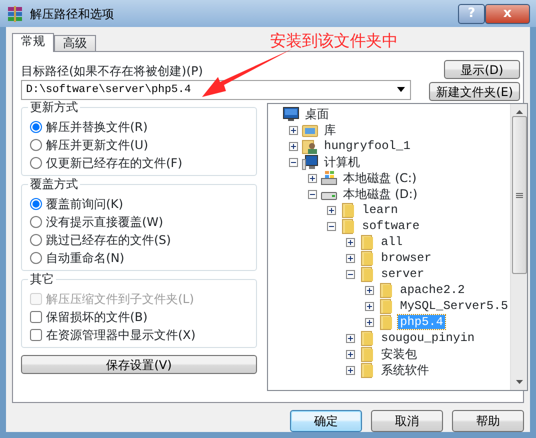 The height and width of the screenshot is (438, 536). What do you see at coordinates (310, 130) in the screenshot?
I see `library-icon` at bounding box center [310, 130].